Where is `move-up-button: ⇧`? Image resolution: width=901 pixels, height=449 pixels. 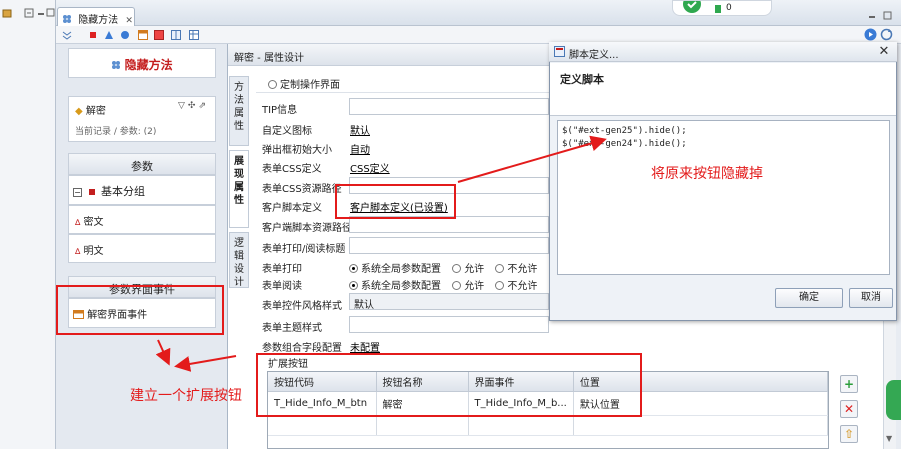 move-up-button: ⇧ is located at coordinates (849, 434).